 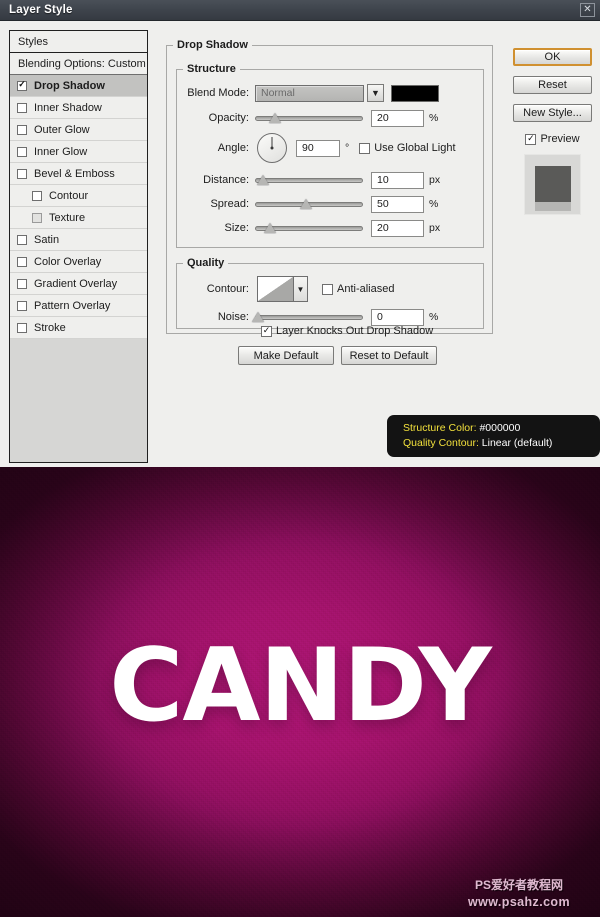 I want to click on style-item-contour: ✓ Contour, so click(x=78, y=196).